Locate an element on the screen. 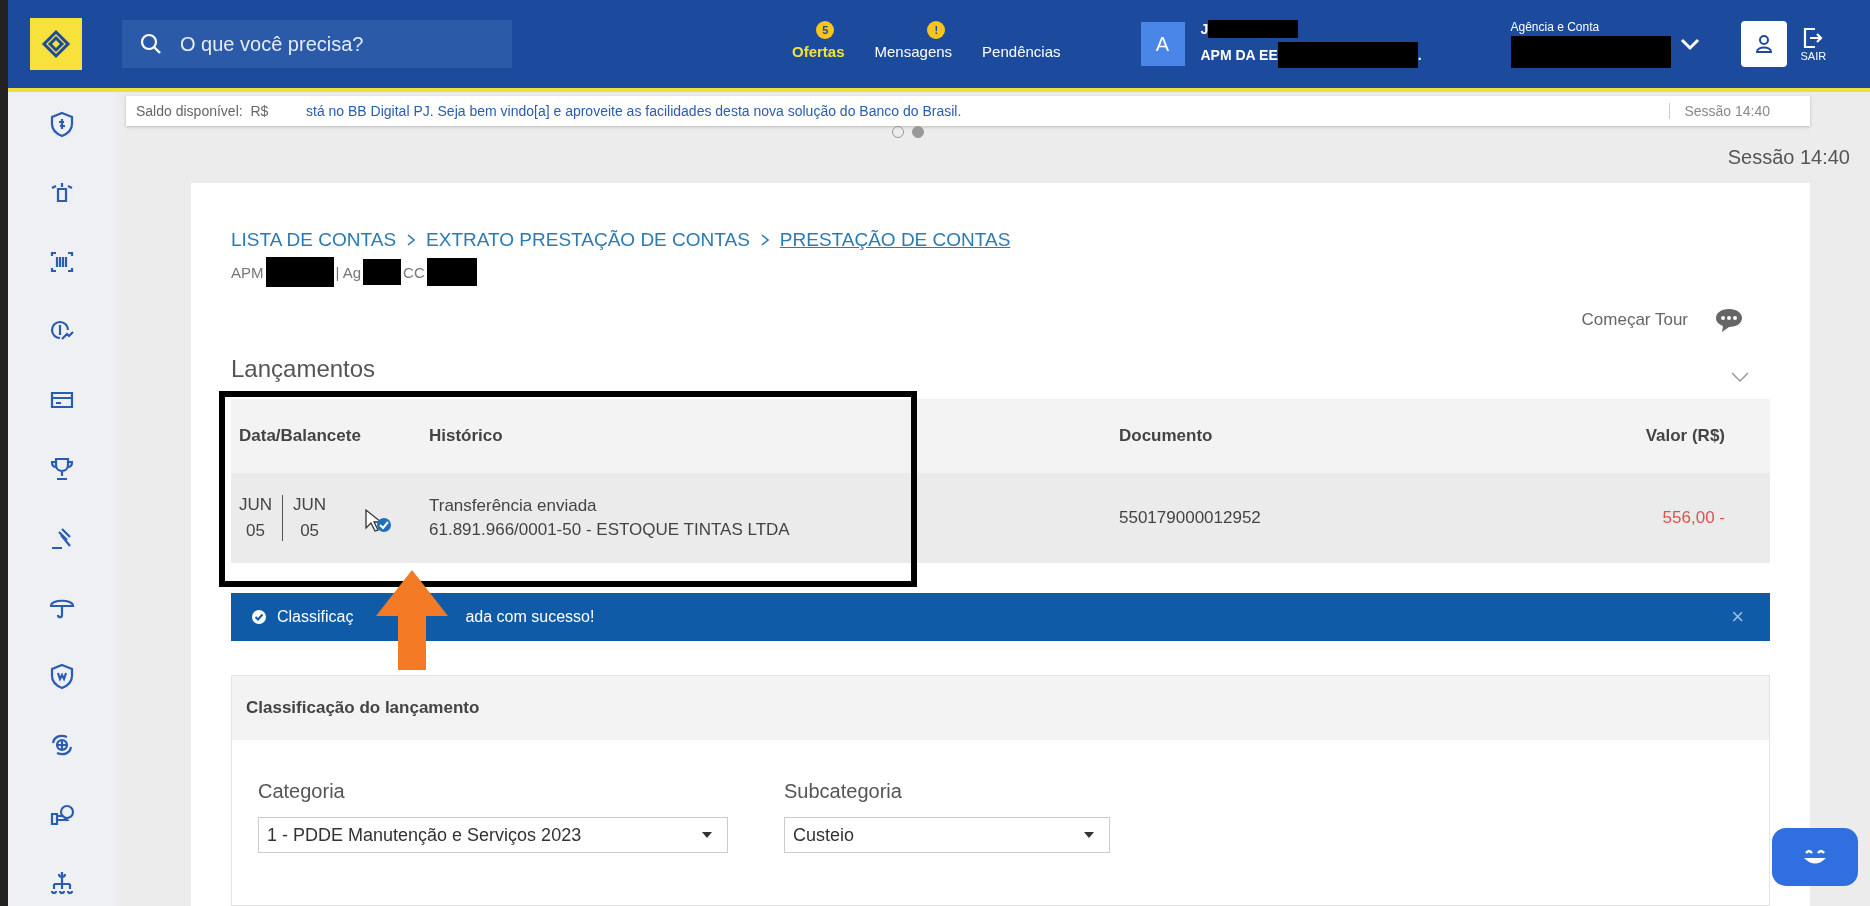 The width and height of the screenshot is (1870, 906). table-cell-text: 556,00 - is located at coordinates (1693, 518).